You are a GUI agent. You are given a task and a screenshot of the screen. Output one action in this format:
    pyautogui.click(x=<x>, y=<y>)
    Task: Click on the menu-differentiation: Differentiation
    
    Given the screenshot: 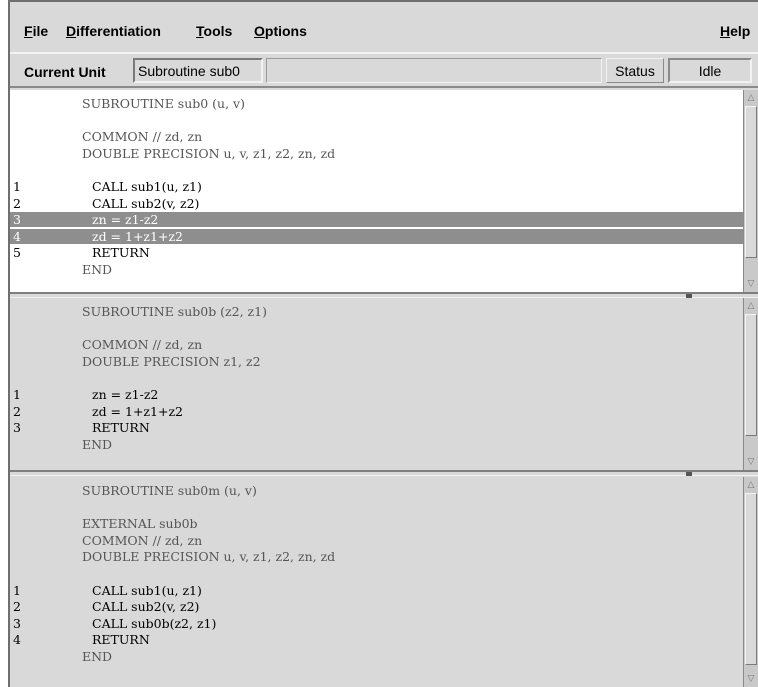 What is the action you would take?
    pyautogui.click(x=113, y=31)
    